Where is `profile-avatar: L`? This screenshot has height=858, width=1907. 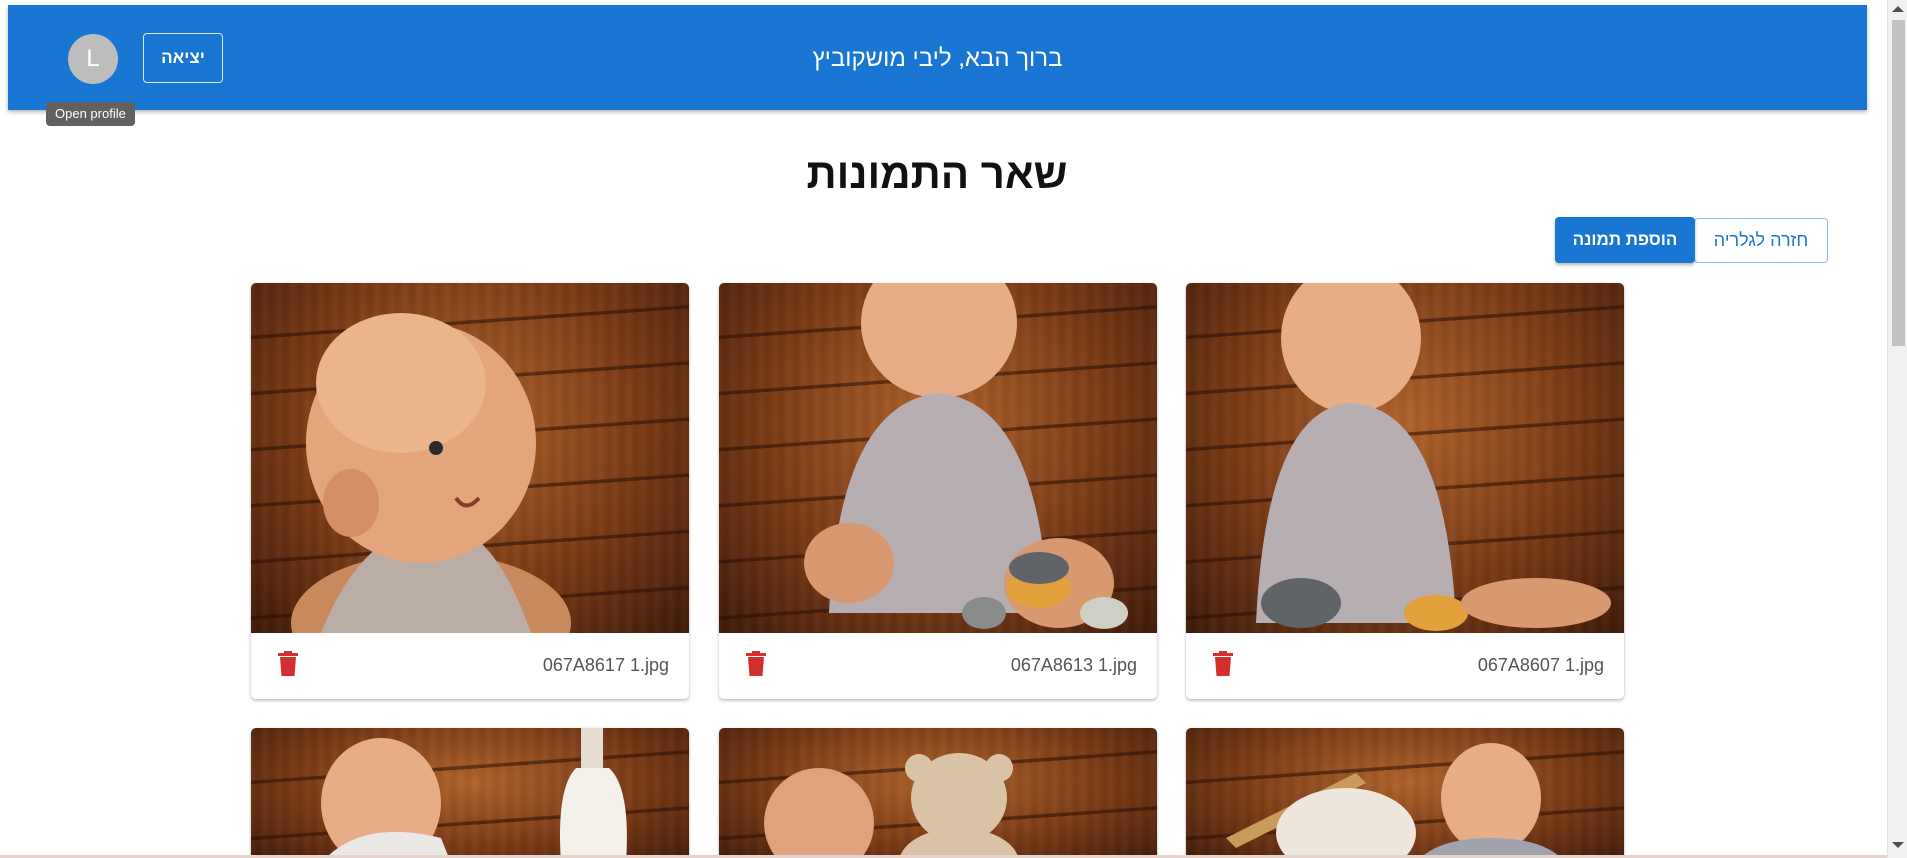 profile-avatar: L is located at coordinates (93, 59).